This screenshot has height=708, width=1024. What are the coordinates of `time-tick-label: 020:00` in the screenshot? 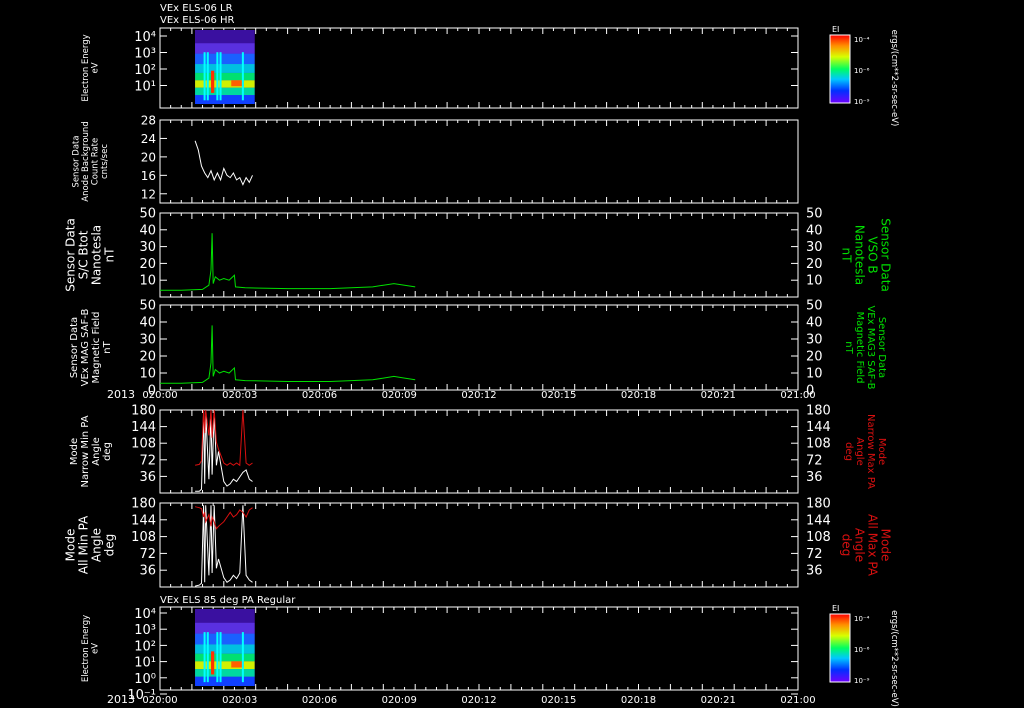 It's located at (159, 700).